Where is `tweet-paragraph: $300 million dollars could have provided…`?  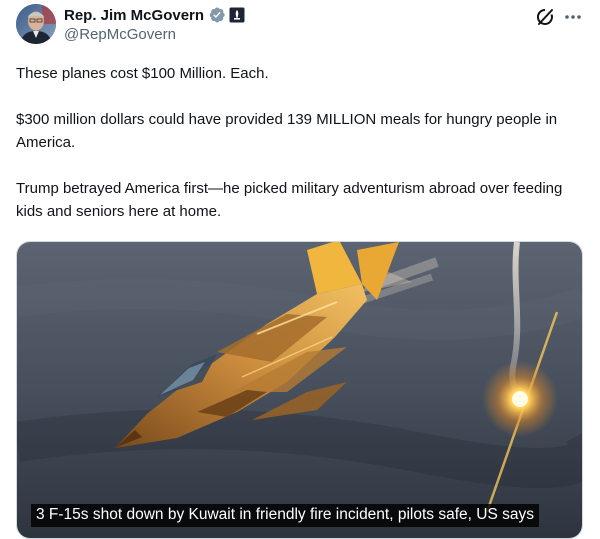
tweet-paragraph: $300 million dollars could have provided… is located at coordinates (287, 131).